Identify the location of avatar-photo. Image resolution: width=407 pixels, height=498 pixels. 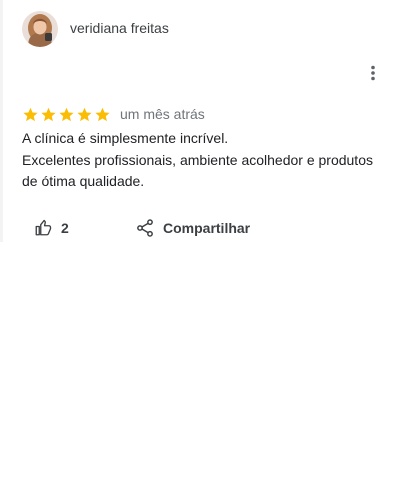
(40, 29).